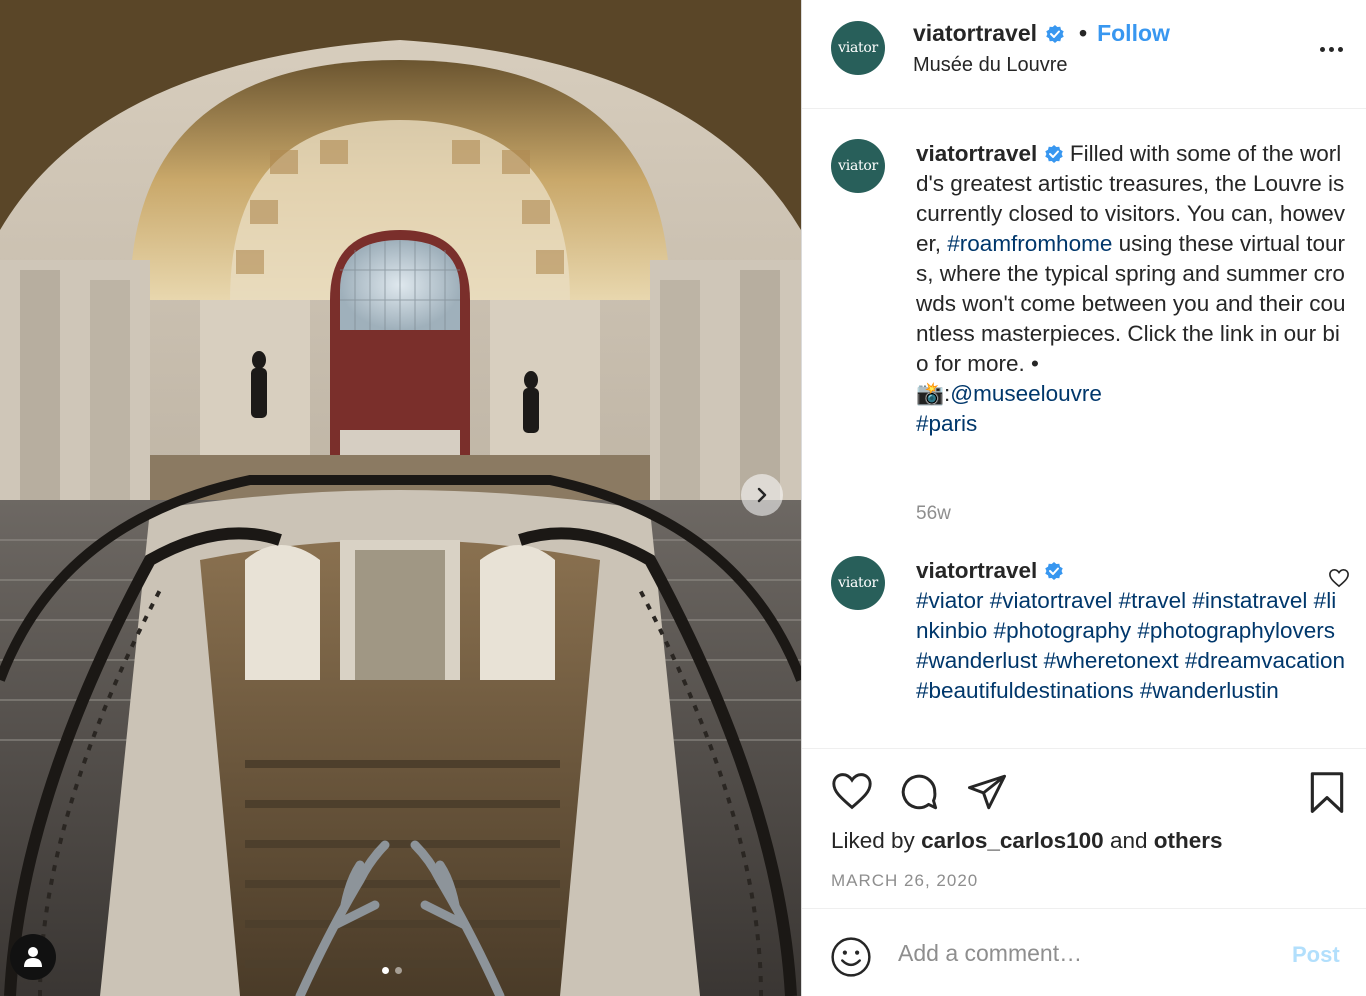 The height and width of the screenshot is (996, 1366). What do you see at coordinates (1128, 840) in the screenshot?
I see `likes-and: and` at bounding box center [1128, 840].